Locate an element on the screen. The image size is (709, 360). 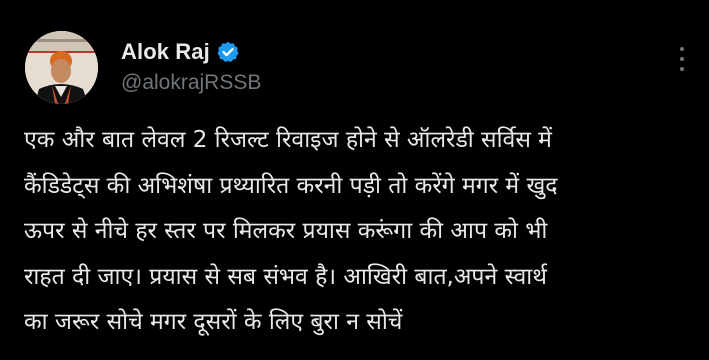
avatar is located at coordinates (61, 67).